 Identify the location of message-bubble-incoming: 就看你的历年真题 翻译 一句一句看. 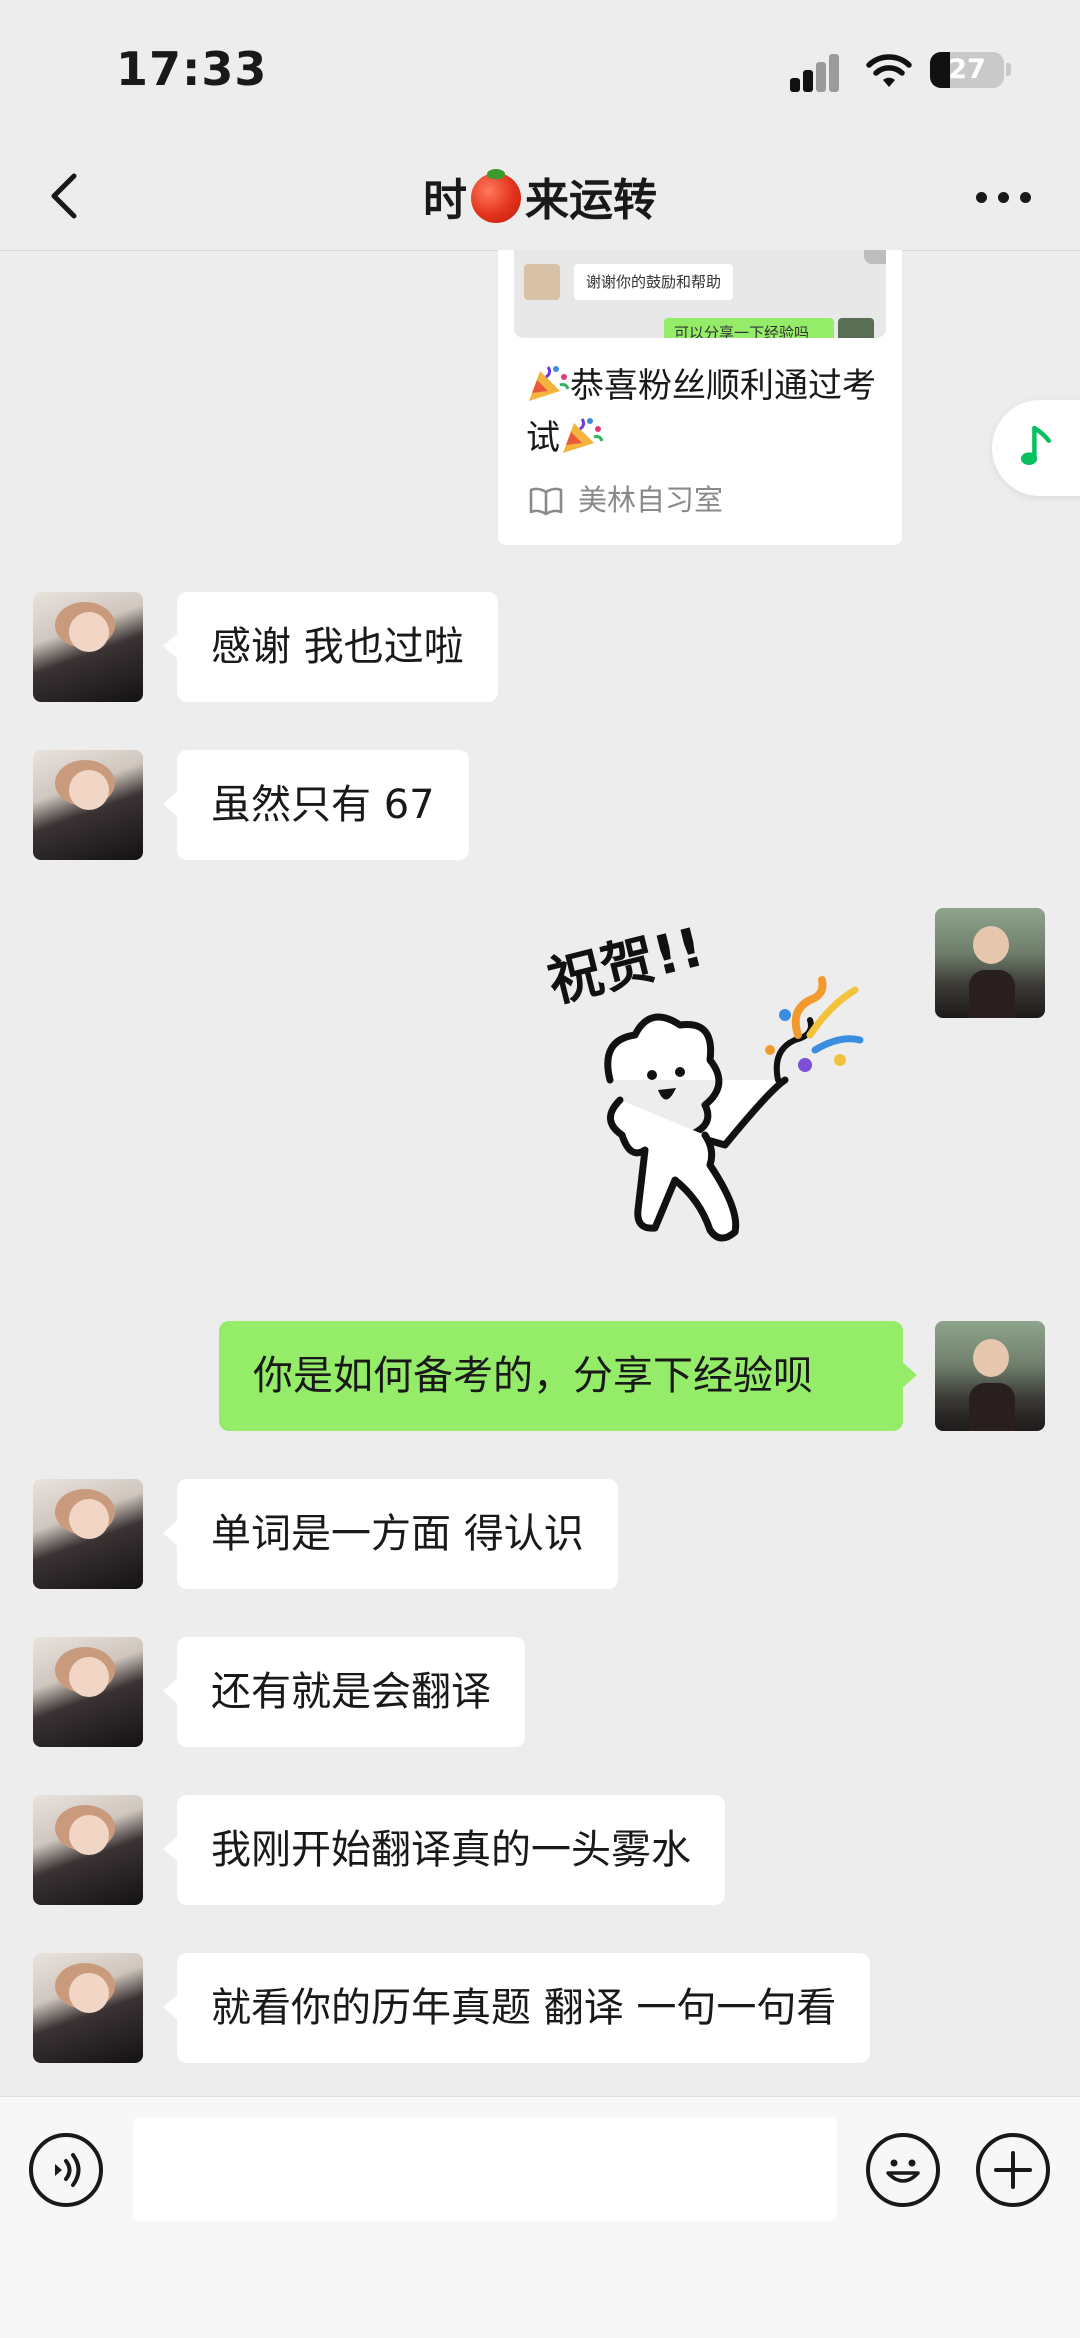
(516, 2008).